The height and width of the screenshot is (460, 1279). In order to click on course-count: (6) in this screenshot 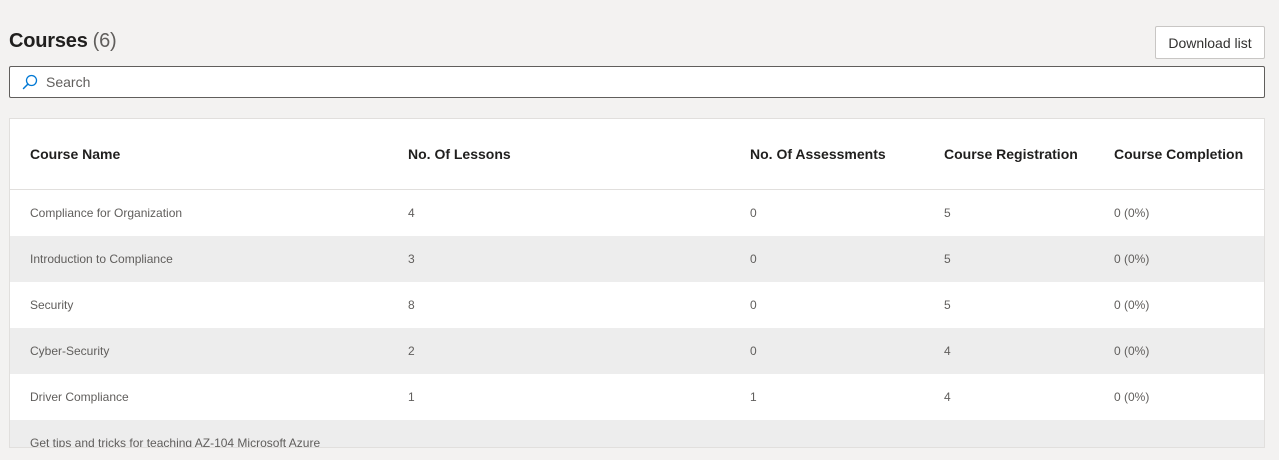, I will do `click(104, 41)`.